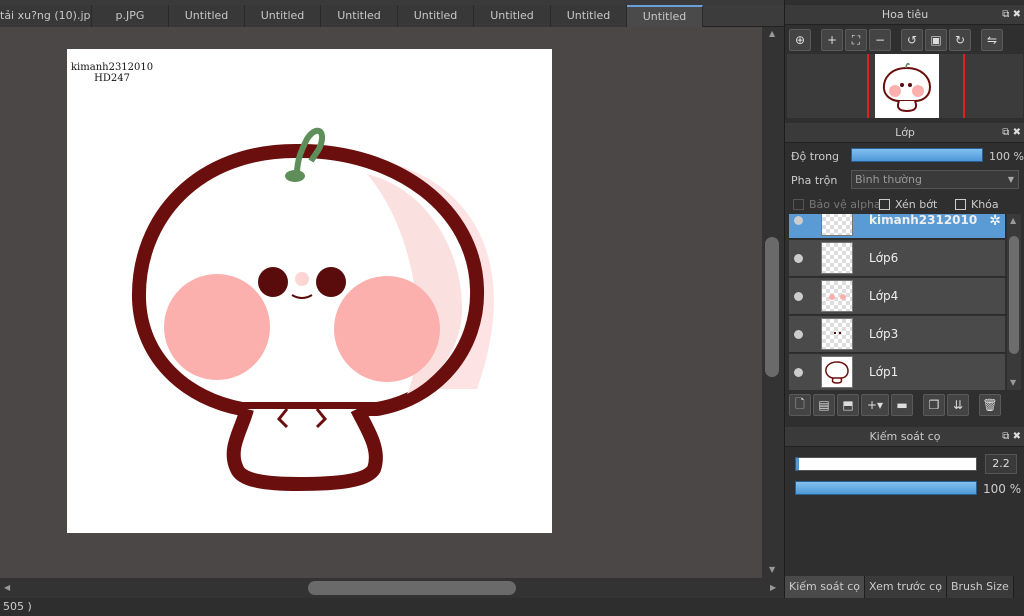  I want to click on tab-brush-control: Kiếm soát cọ, so click(825, 587).